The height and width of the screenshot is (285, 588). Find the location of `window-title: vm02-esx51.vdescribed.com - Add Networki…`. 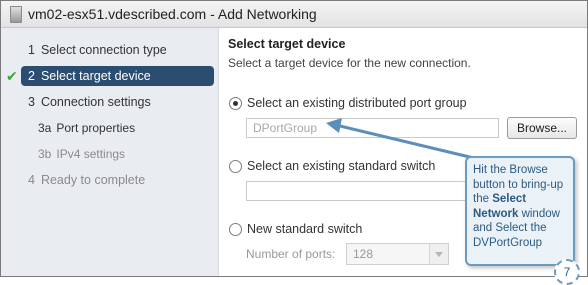

window-title: vm02-esx51.vdescribed.com - Add Networki… is located at coordinates (172, 14).